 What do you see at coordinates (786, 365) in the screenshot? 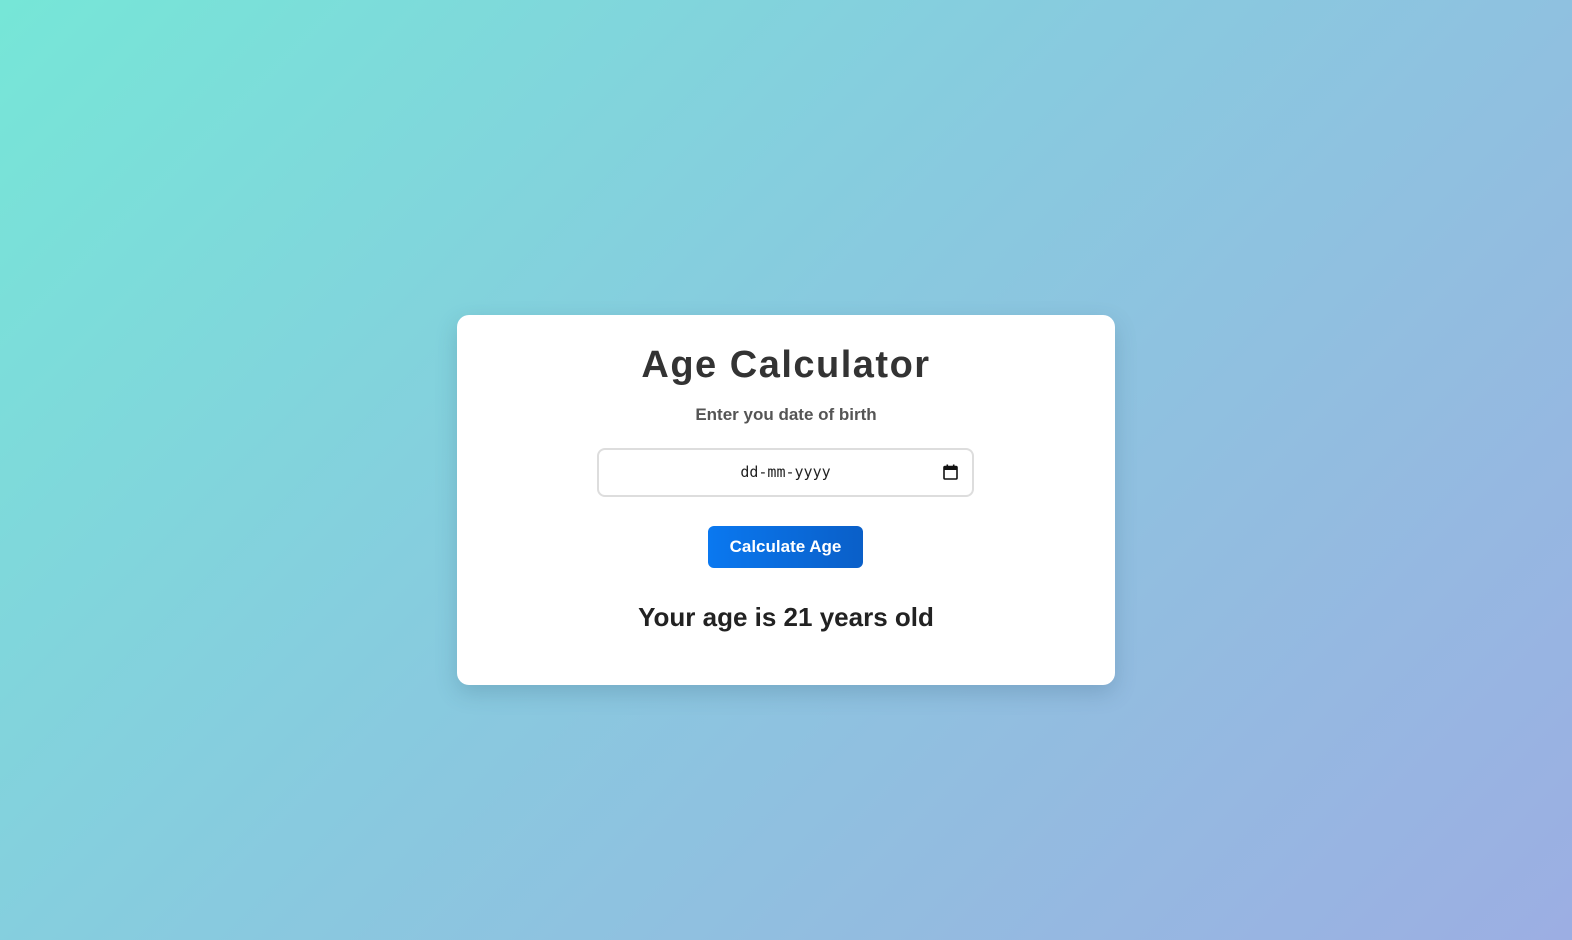
I see `page-title: Age Calculator` at bounding box center [786, 365].